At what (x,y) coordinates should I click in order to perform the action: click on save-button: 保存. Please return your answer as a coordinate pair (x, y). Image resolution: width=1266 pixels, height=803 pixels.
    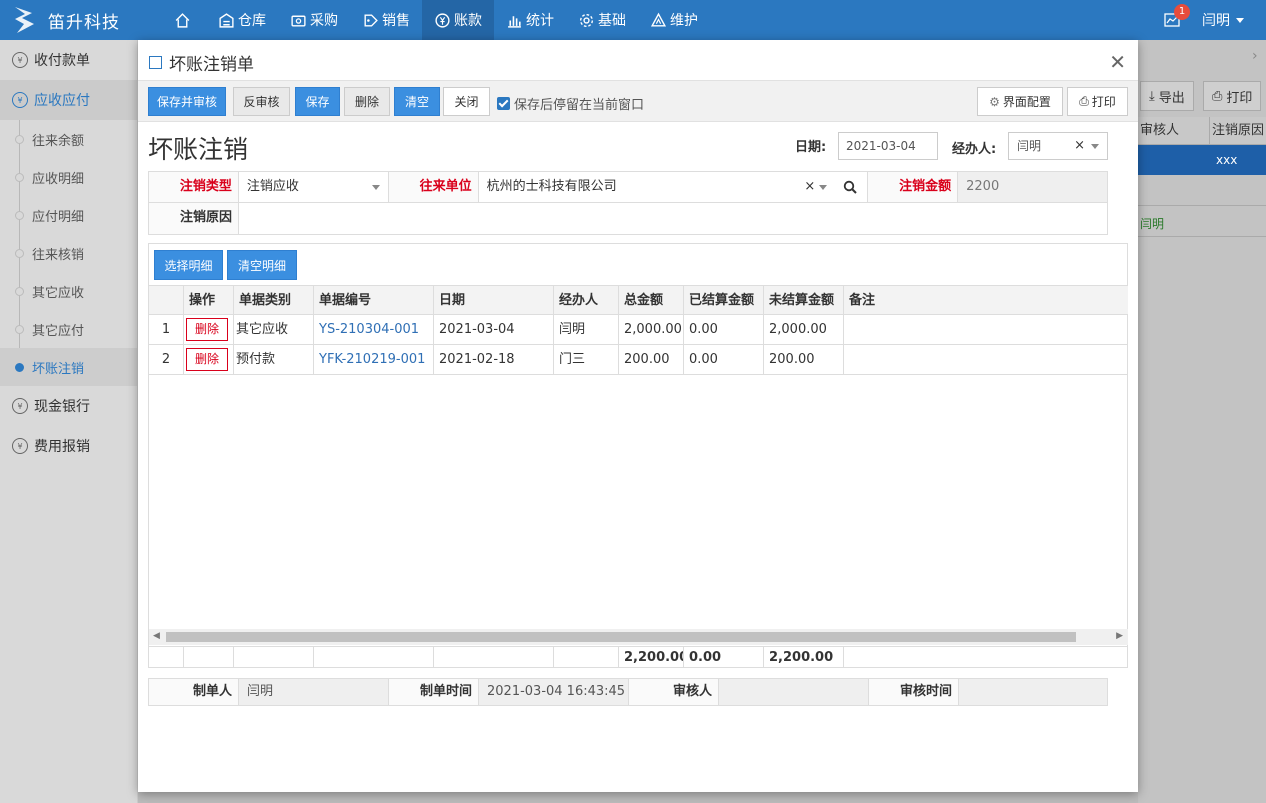
    Looking at the image, I should click on (317, 101).